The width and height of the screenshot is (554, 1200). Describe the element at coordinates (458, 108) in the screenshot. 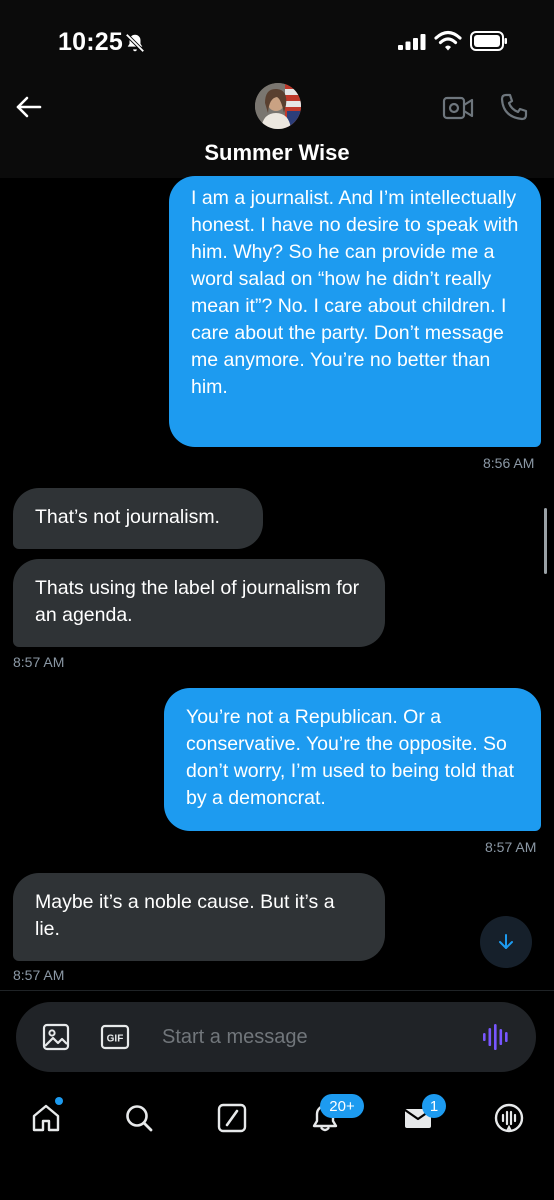

I see `video-call-icon` at that location.